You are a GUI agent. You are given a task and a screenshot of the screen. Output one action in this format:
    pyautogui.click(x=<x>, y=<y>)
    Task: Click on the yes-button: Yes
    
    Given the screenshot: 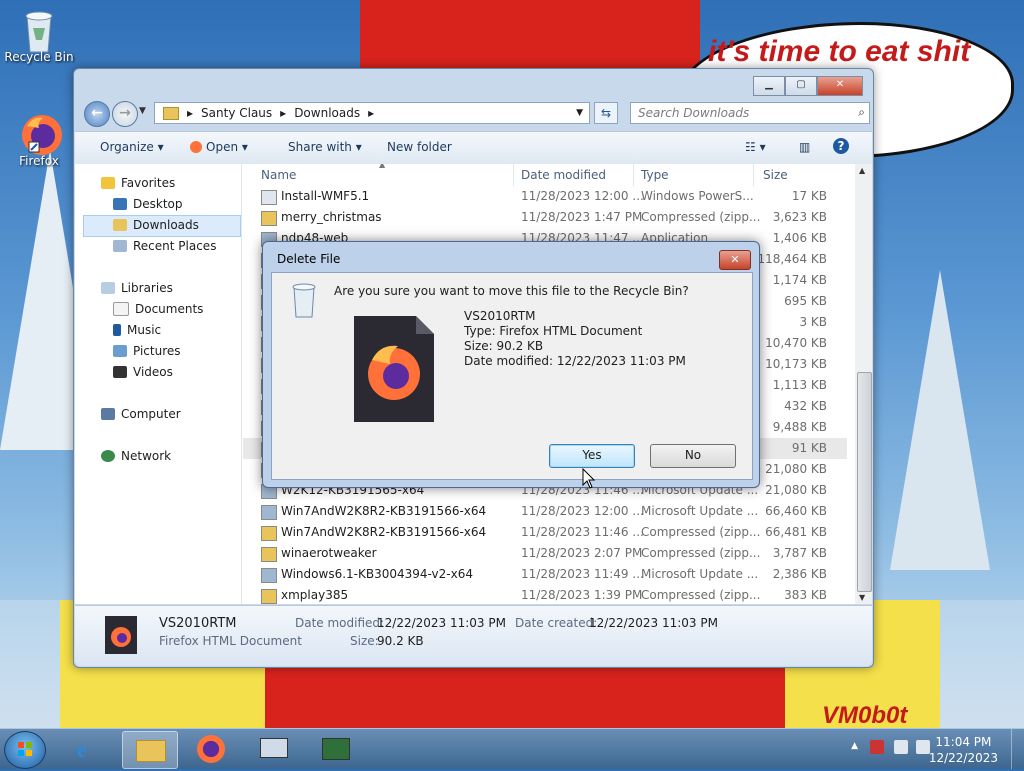 What is the action you would take?
    pyautogui.click(x=592, y=456)
    